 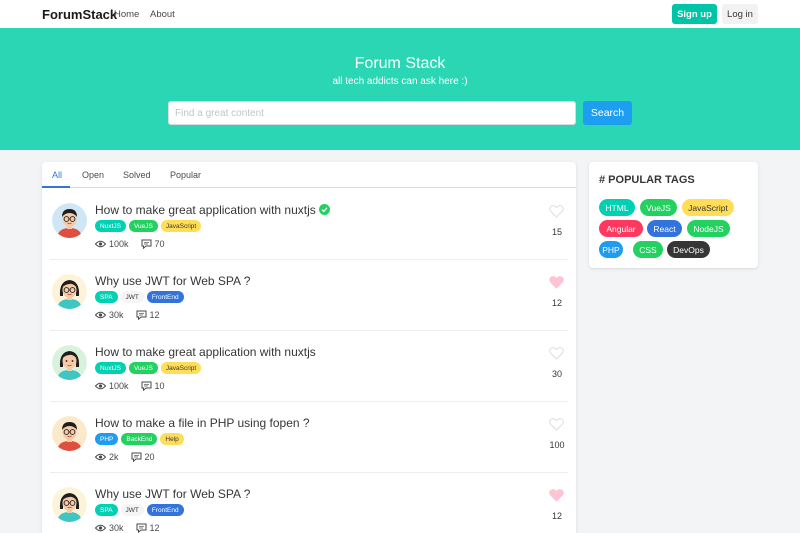 What do you see at coordinates (688, 249) in the screenshot?
I see `popular-tag-devops: DevOps` at bounding box center [688, 249].